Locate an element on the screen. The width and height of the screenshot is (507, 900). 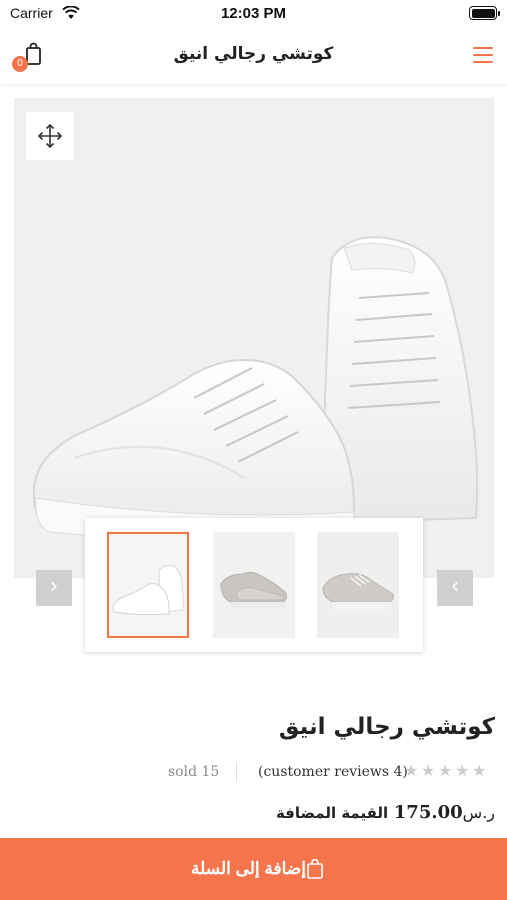
hamburger-menu-icon is located at coordinates (483, 56).